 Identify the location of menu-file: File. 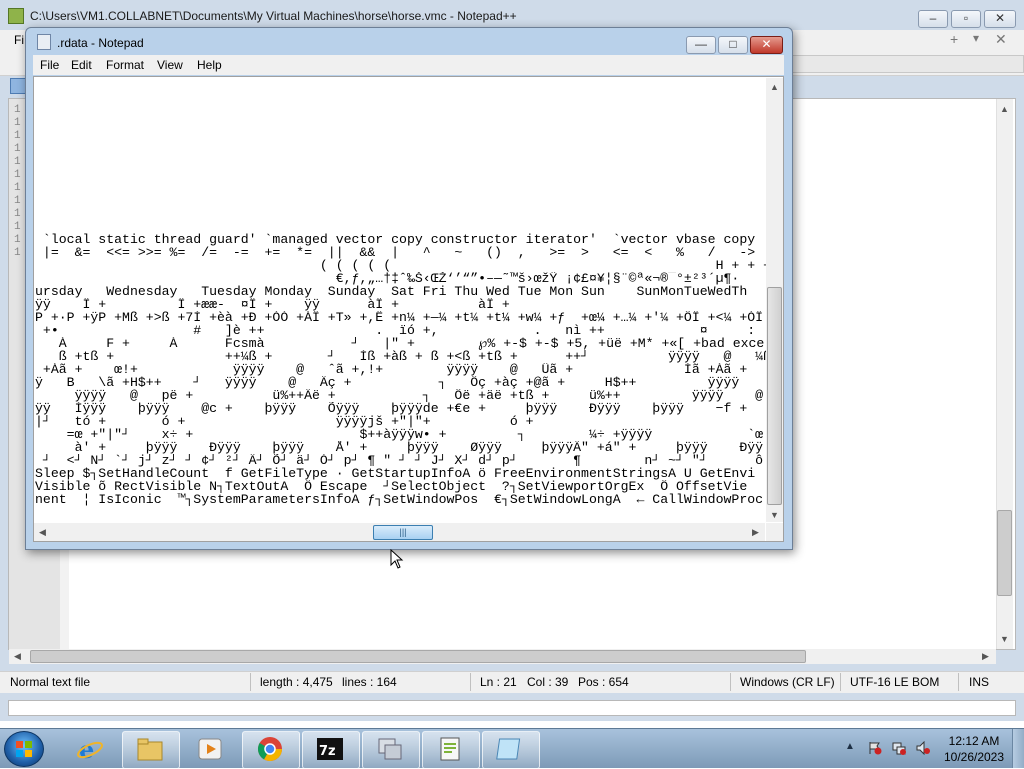
(49, 65).